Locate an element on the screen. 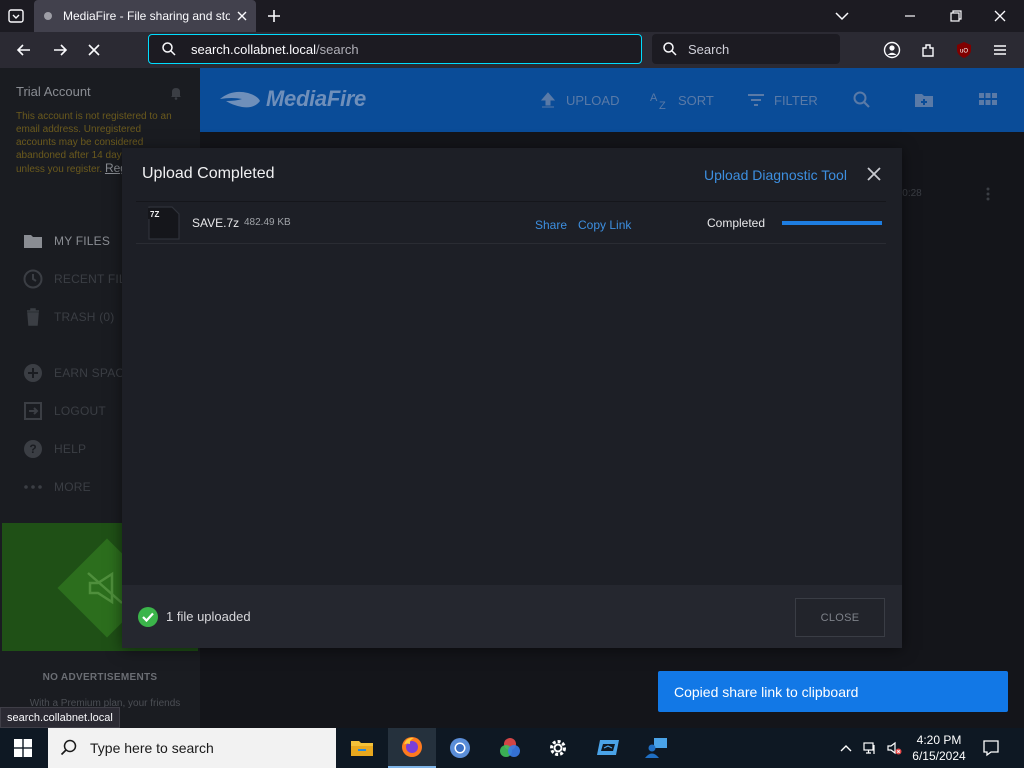 The image size is (1024, 768). row-options-icon is located at coordinates (988, 194).